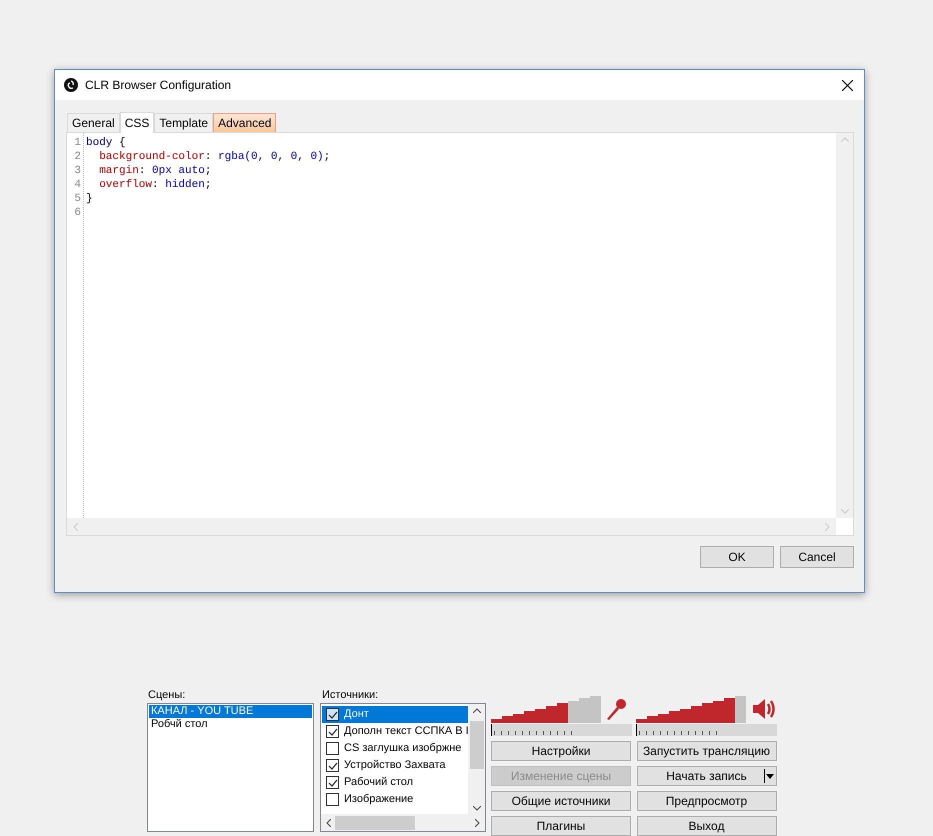 Image resolution: width=933 pixels, height=836 pixels. What do you see at coordinates (106, 143) in the screenshot?
I see `code-line: body {` at bounding box center [106, 143].